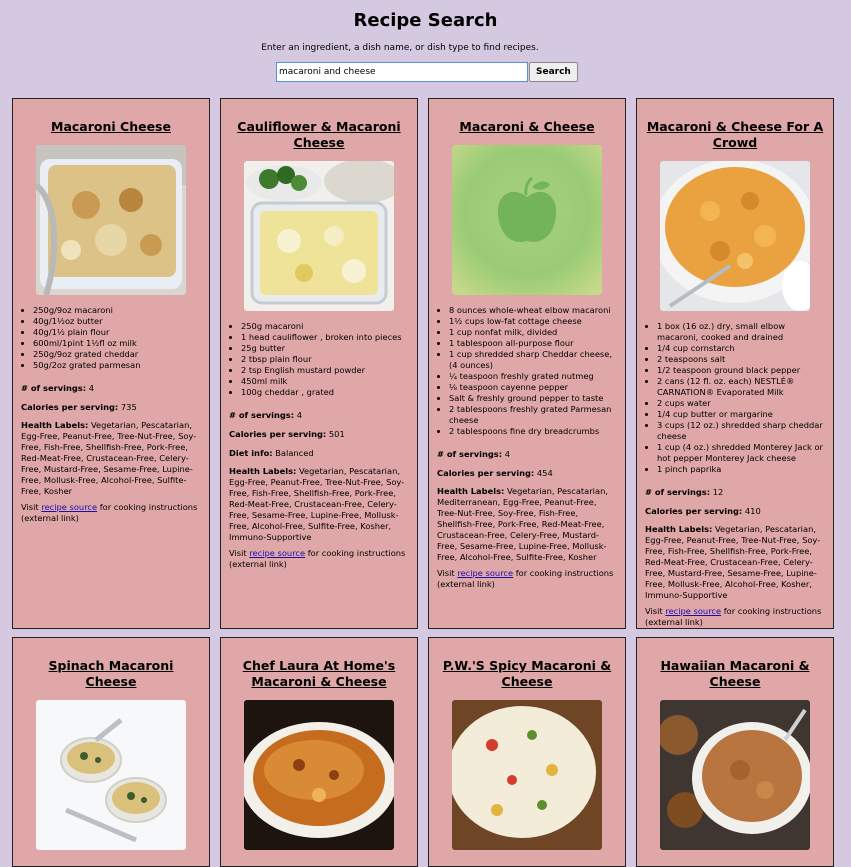  What do you see at coordinates (741, 403) in the screenshot?
I see `ingredient: 2 cups water` at bounding box center [741, 403].